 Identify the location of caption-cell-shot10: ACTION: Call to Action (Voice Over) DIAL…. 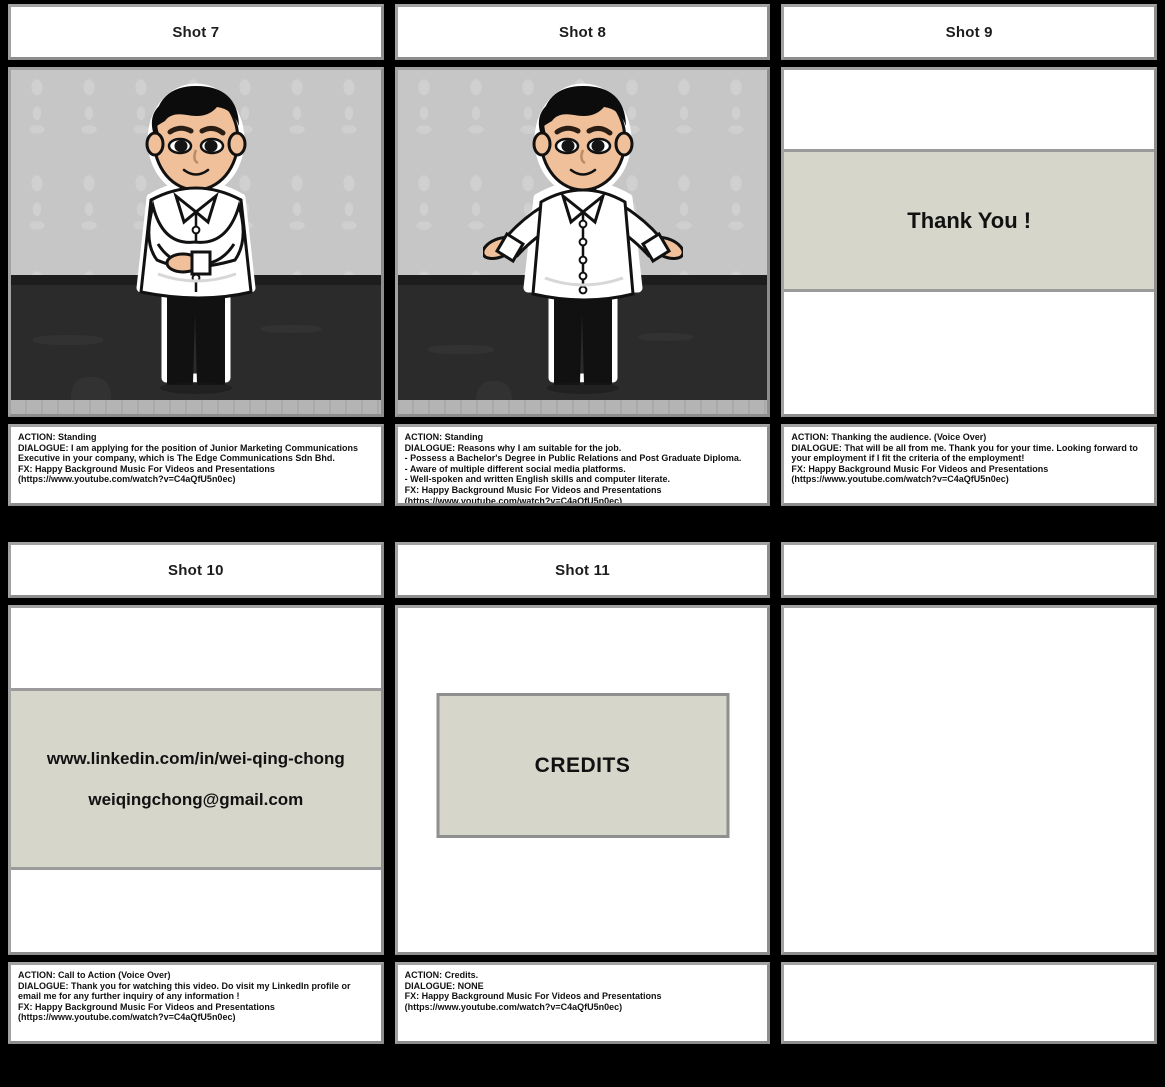
(196, 1003).